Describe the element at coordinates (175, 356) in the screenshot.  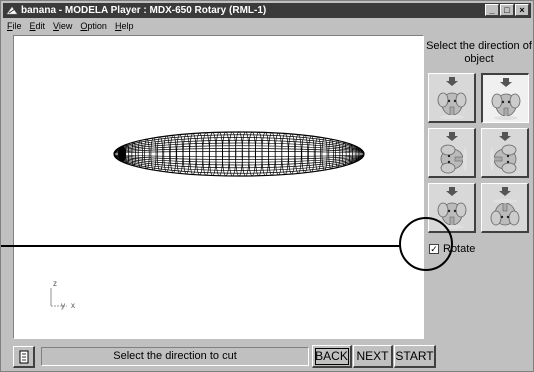
I see `status-message: Select the direction to cut` at that location.